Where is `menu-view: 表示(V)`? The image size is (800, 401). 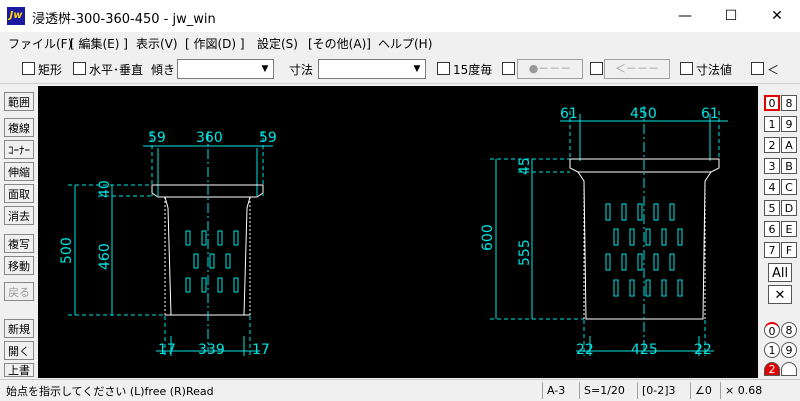 menu-view: 表示(V) is located at coordinates (157, 43).